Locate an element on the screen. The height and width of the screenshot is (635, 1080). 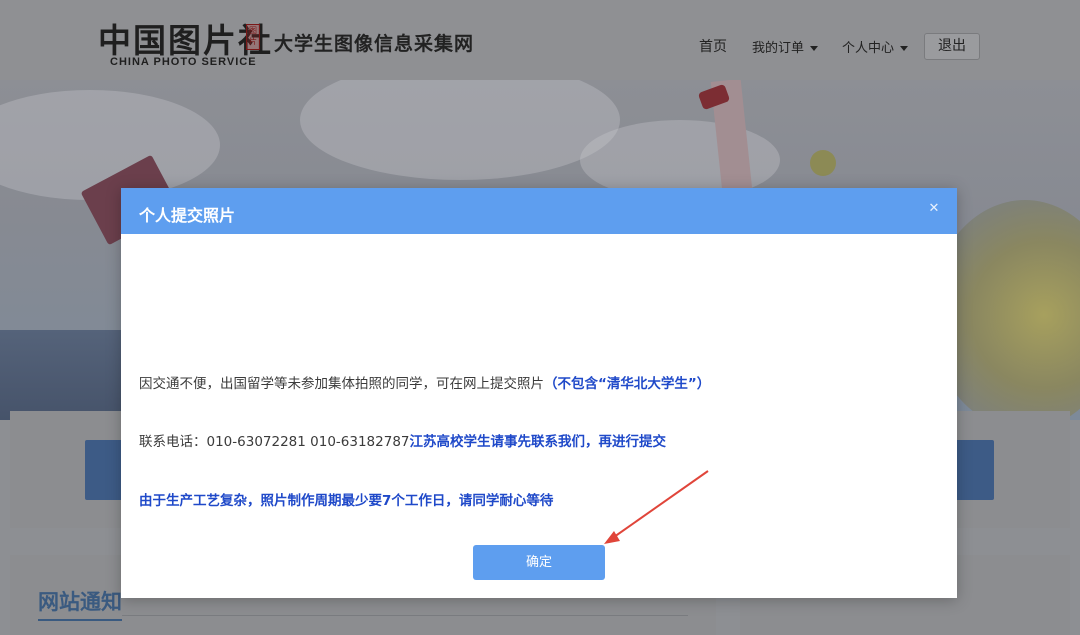
logo-english-name: CHINA PHOTO SERVICE is located at coordinates (183, 62).